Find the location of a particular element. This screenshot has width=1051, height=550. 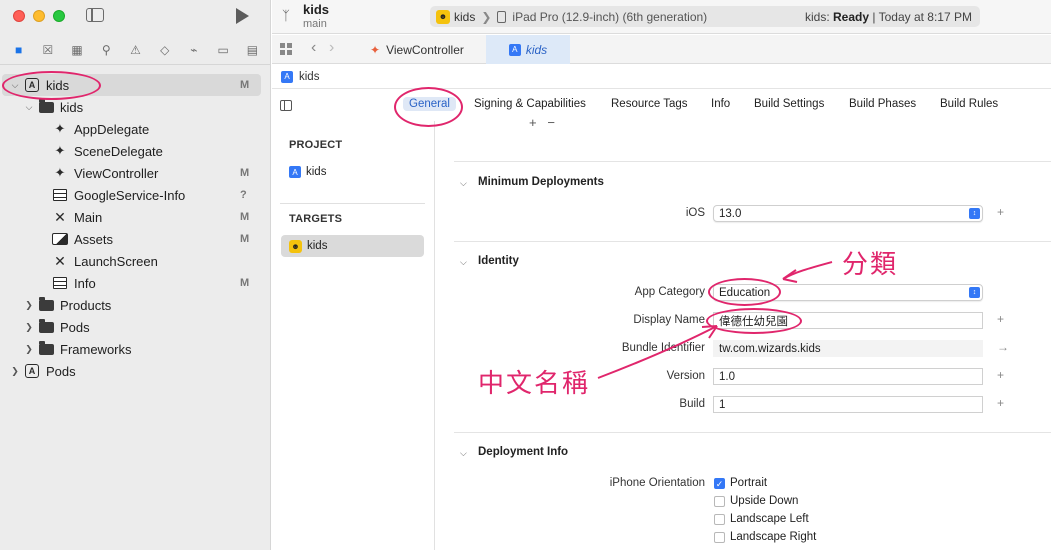

find-navigator-search-icon: ⚲ is located at coordinates (106, 50).